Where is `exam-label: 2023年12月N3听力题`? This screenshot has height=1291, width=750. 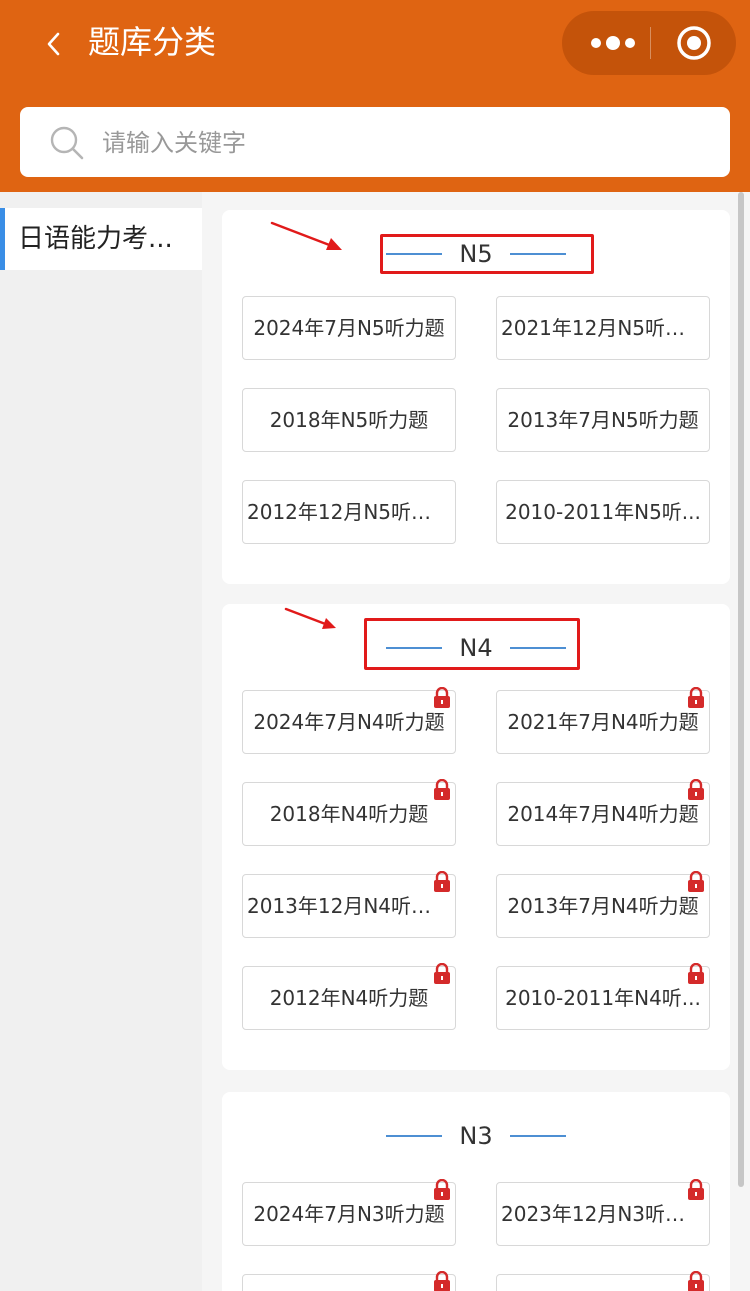 exam-label: 2023年12月N3听力题 is located at coordinates (603, 1214).